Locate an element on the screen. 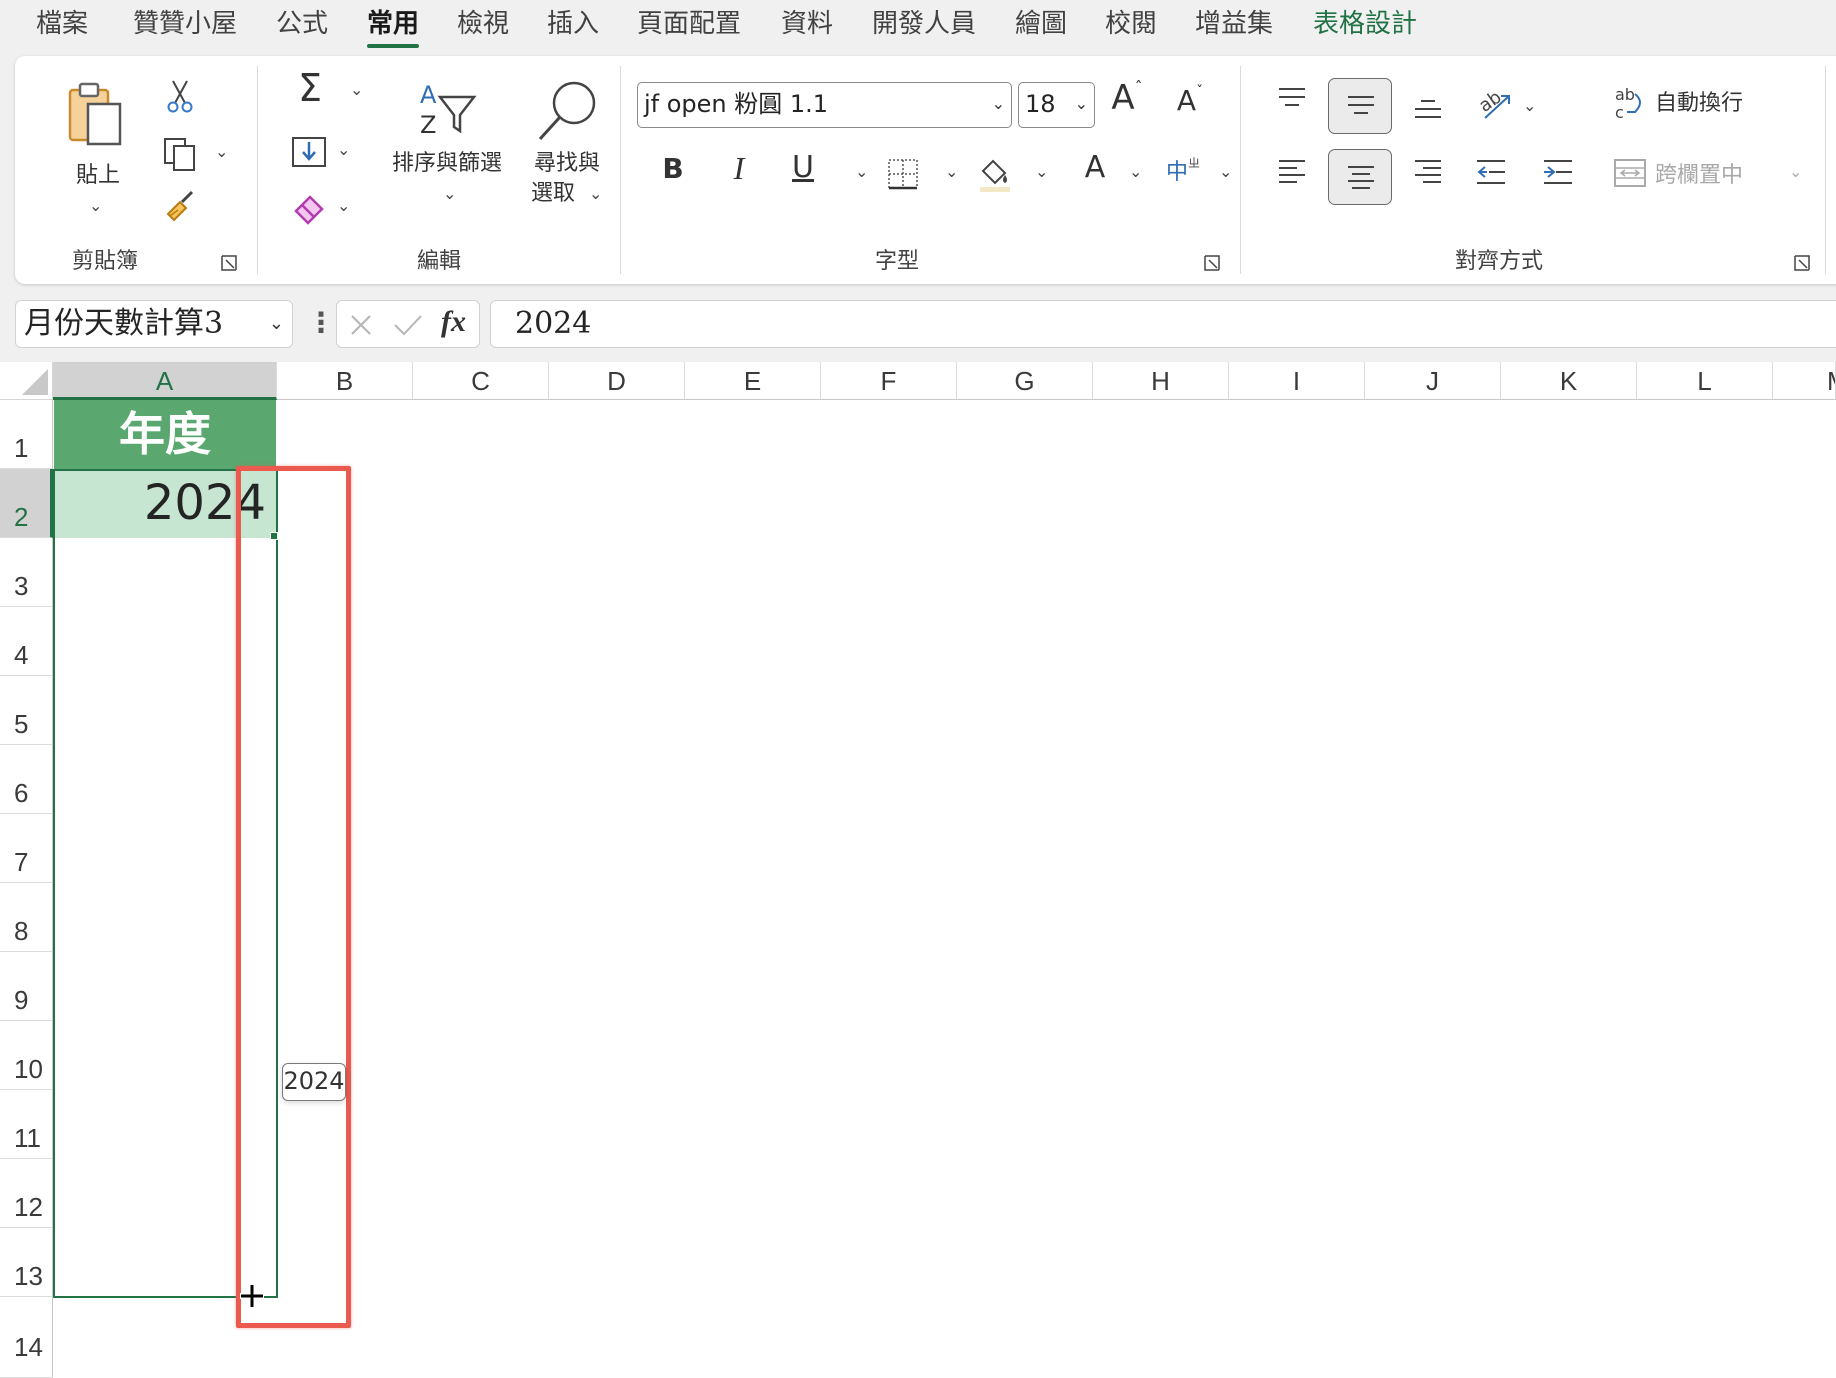 The width and height of the screenshot is (1836, 1378). fill-color-button is located at coordinates (995, 174).